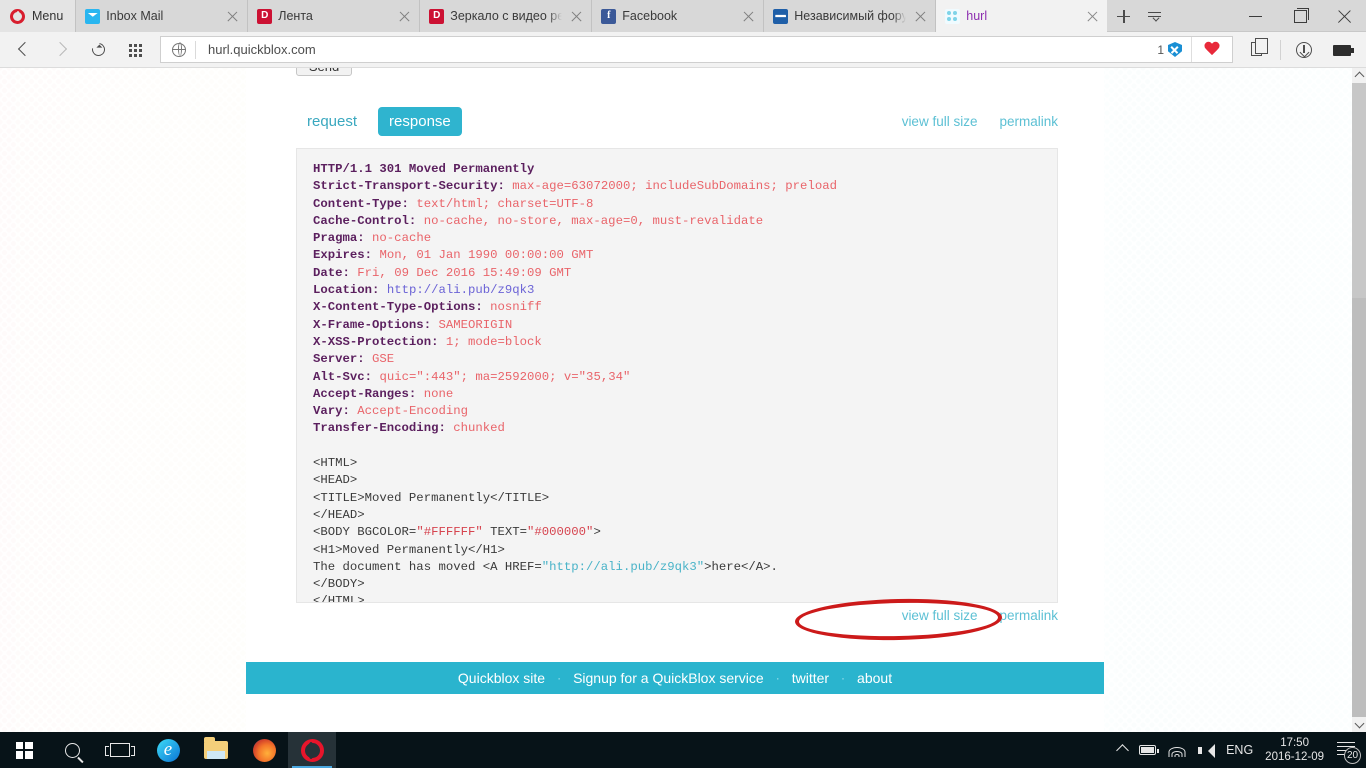 This screenshot has width=1366, height=768. I want to click on clock-time: 17:50, so click(1294, 743).